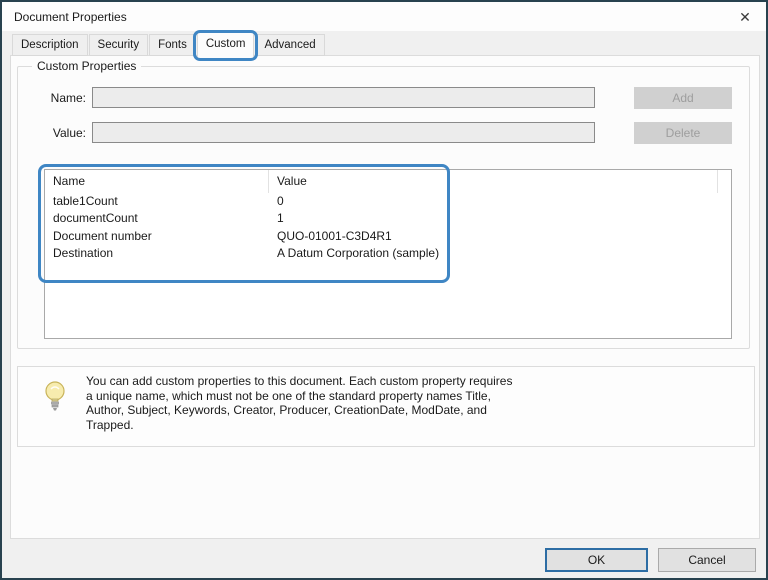  Describe the element at coordinates (68, 98) in the screenshot. I see `name-label: Name:` at that location.